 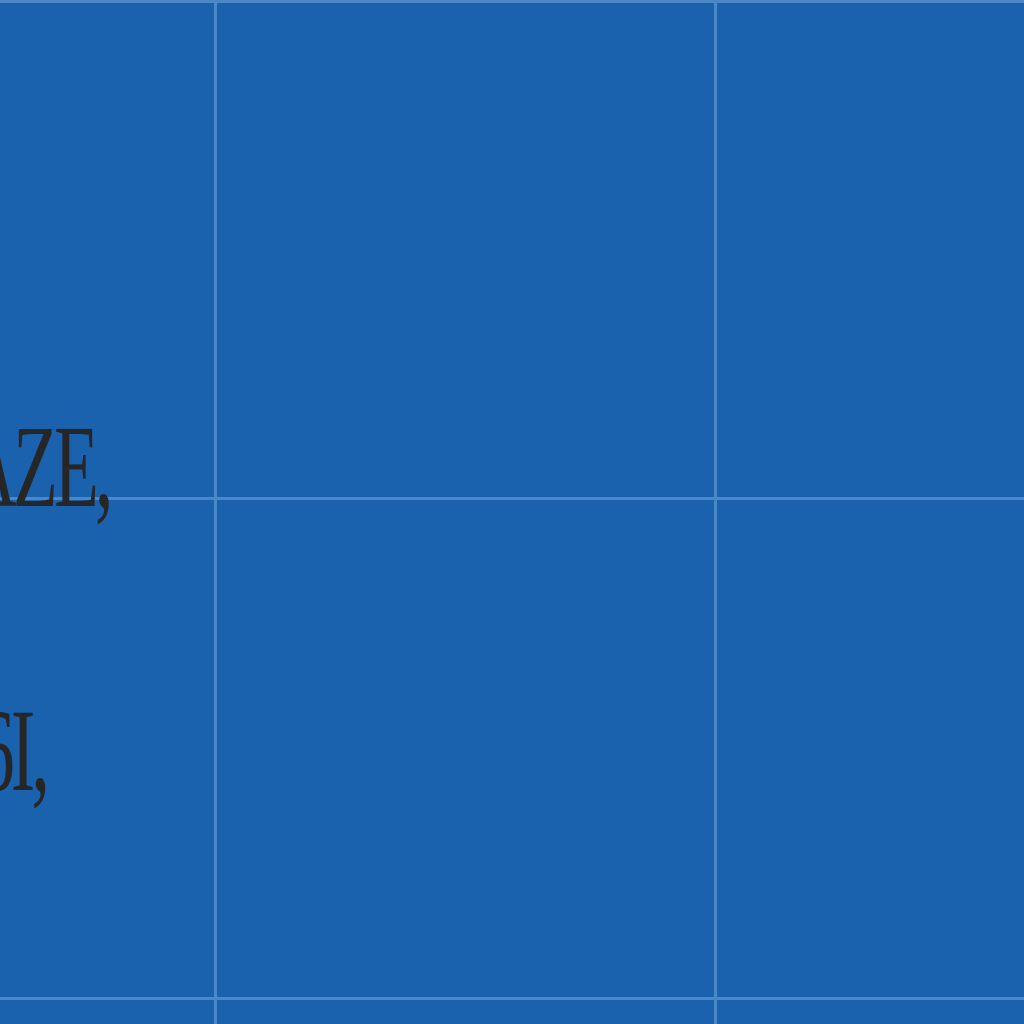 I want to click on grid-line-bottom, so click(x=512, y=998).